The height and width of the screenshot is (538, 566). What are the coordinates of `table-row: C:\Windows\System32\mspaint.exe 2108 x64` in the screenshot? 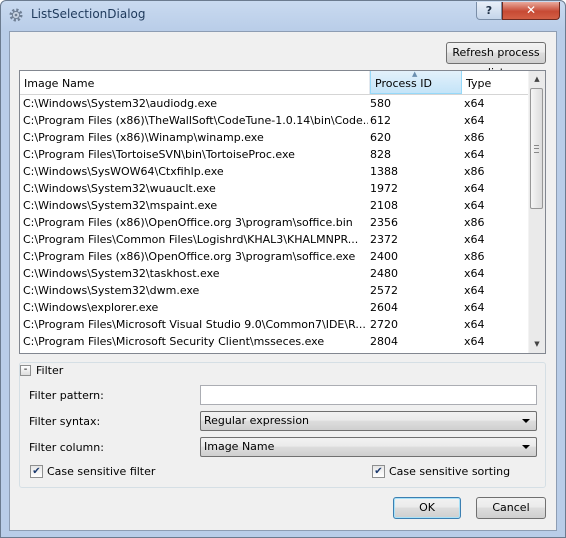 It's located at (275, 205).